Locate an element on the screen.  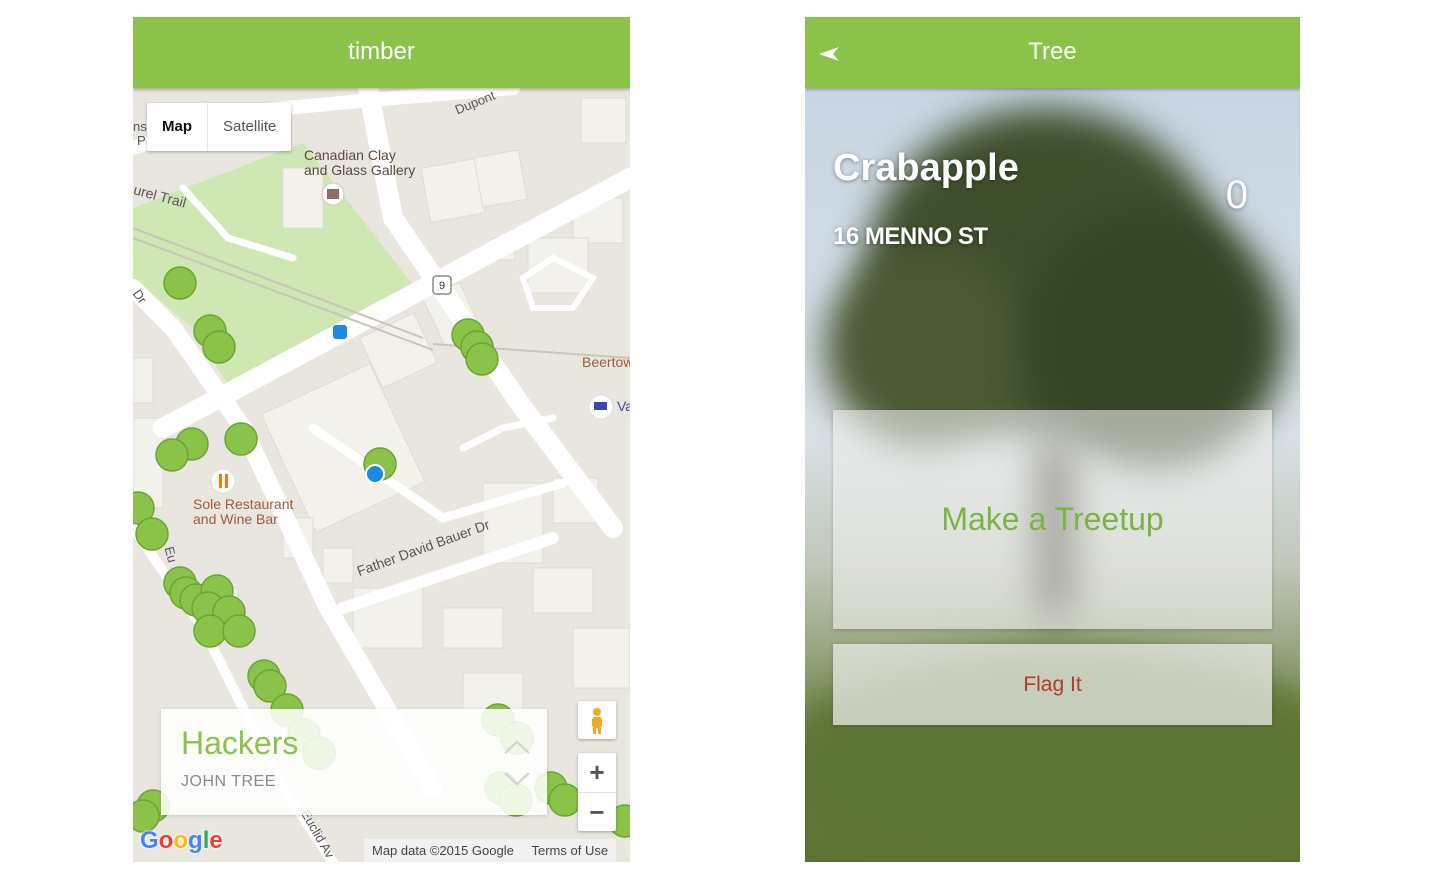
map-label-edge-ns: ns is located at coordinates (140, 126).